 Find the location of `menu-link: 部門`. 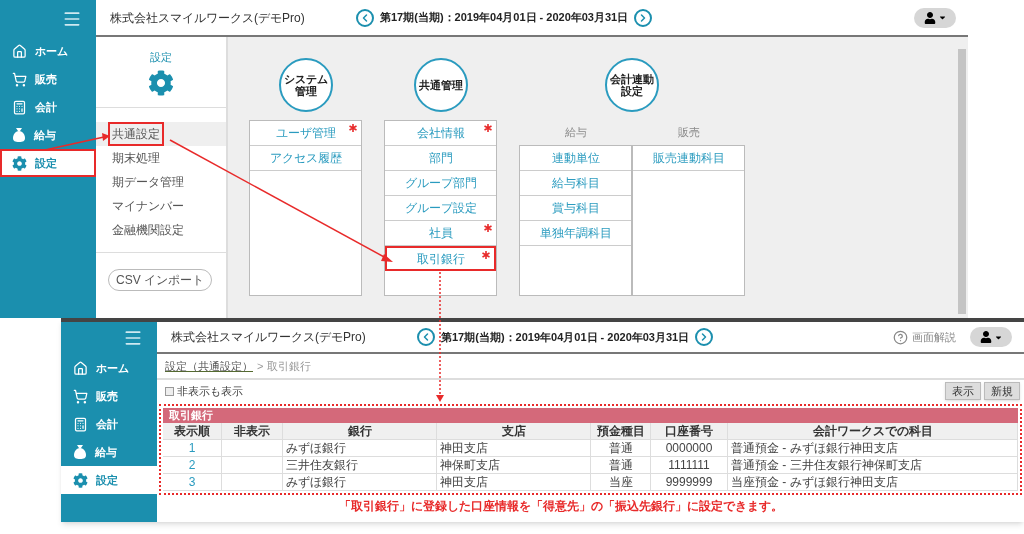

menu-link: 部門 is located at coordinates (440, 158).